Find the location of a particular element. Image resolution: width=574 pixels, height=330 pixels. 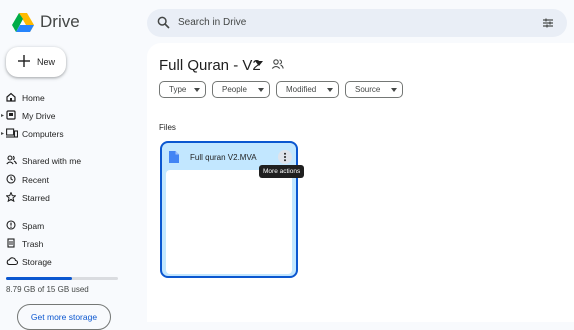

filter-chip-label: Type is located at coordinates (178, 89).